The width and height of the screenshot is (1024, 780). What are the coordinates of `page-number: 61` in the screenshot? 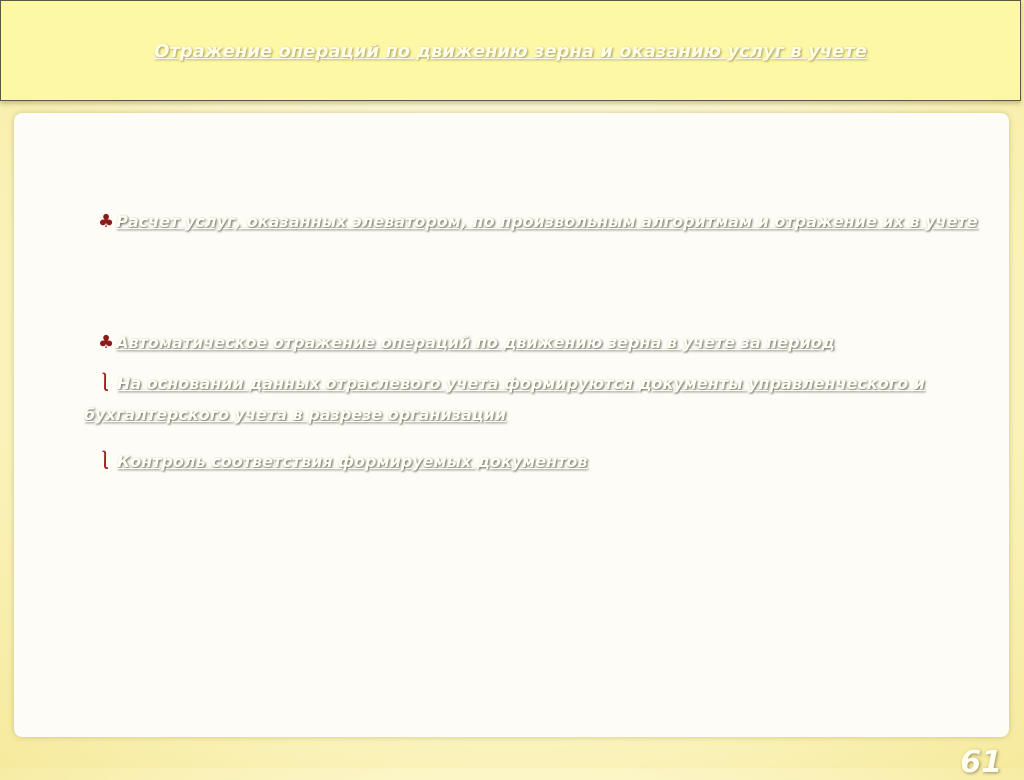 It's located at (981, 762).